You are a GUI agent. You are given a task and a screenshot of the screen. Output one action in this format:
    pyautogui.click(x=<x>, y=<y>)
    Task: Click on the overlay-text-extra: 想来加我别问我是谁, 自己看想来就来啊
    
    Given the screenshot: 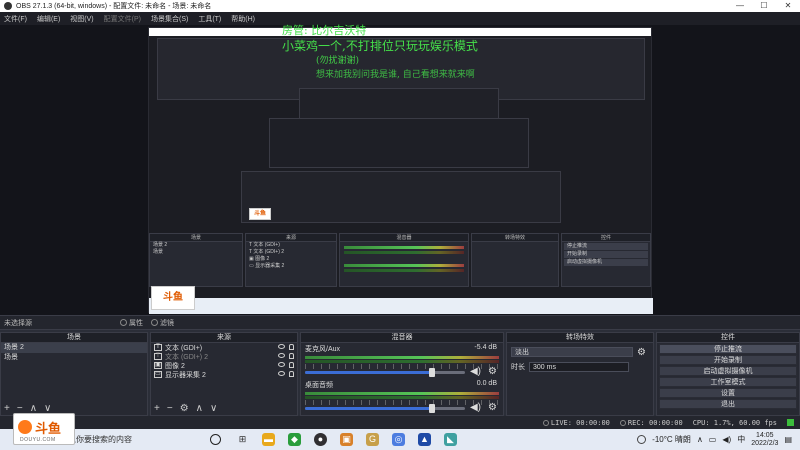 What is the action you would take?
    pyautogui.click(x=395, y=75)
    